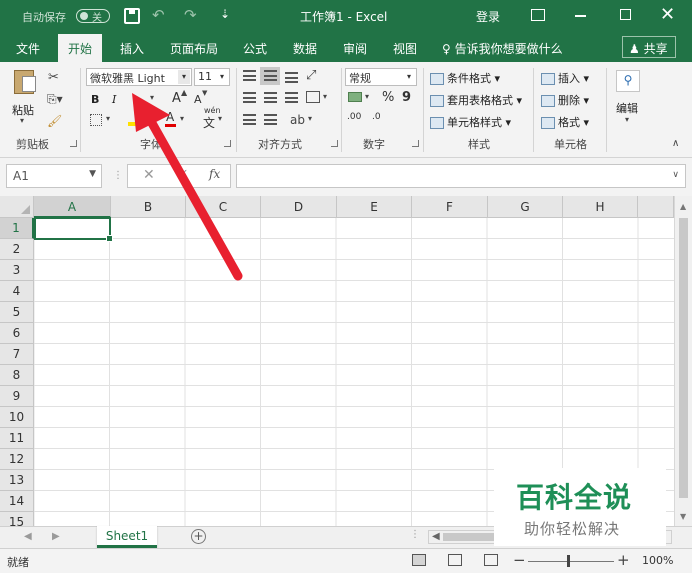 Image resolution: width=692 pixels, height=573 pixels. What do you see at coordinates (270, 75) in the screenshot?
I see `align-middle-icon` at bounding box center [270, 75].